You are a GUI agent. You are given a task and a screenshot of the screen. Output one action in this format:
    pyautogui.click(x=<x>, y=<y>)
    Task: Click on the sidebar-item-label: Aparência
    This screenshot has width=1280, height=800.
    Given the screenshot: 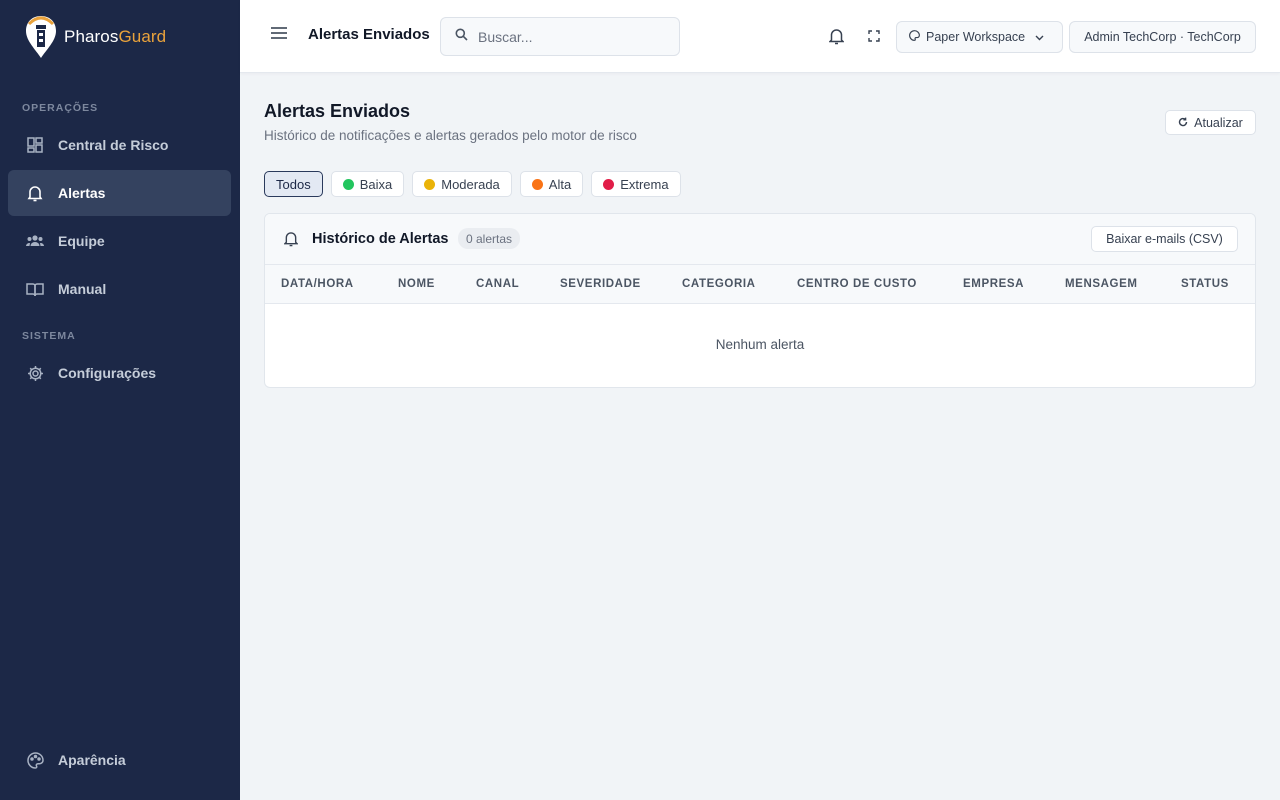 What is the action you would take?
    pyautogui.click(x=92, y=760)
    